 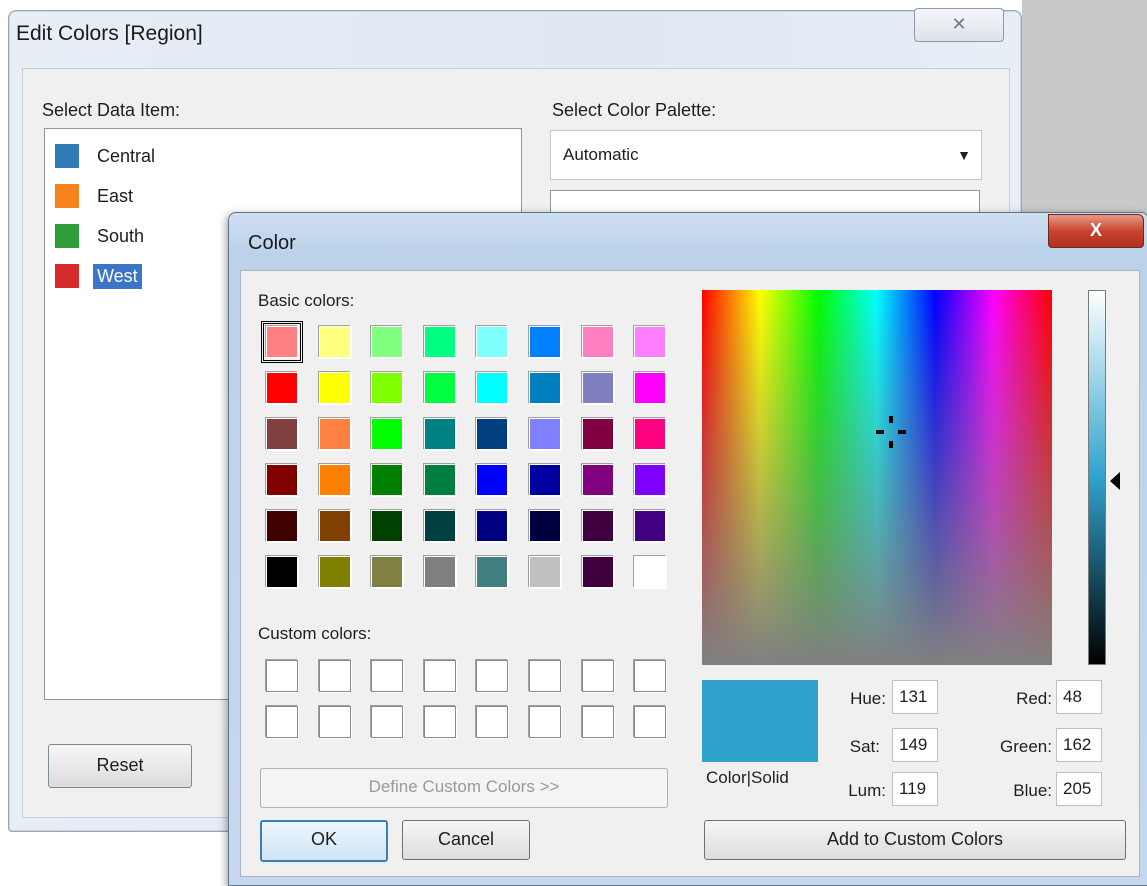 I want to click on hue-field: 131, so click(x=915, y=697).